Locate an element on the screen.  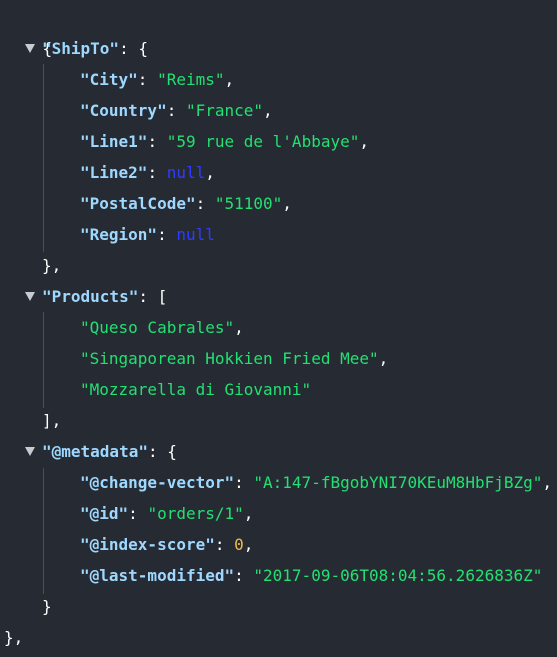
country-value: "France" is located at coordinates (224, 110).